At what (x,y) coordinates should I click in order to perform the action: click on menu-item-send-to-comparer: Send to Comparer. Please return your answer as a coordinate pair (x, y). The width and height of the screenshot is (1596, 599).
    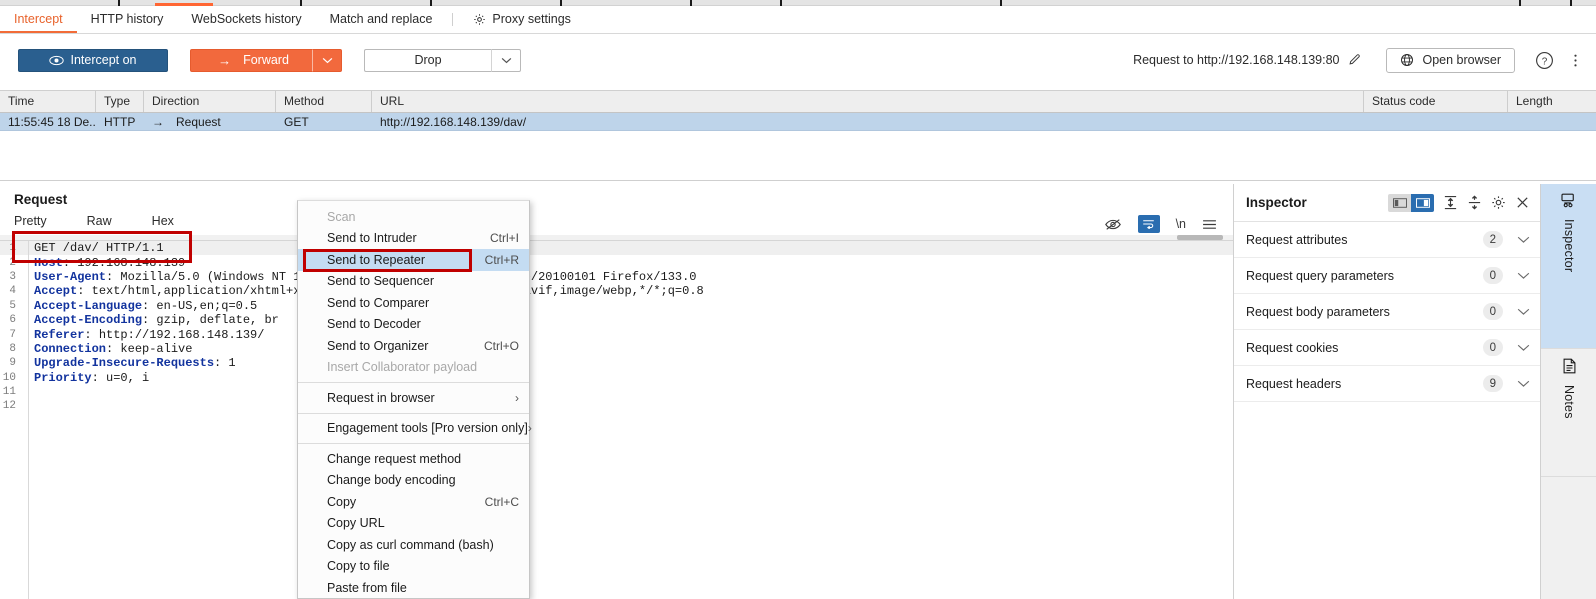
    Looking at the image, I should click on (413, 303).